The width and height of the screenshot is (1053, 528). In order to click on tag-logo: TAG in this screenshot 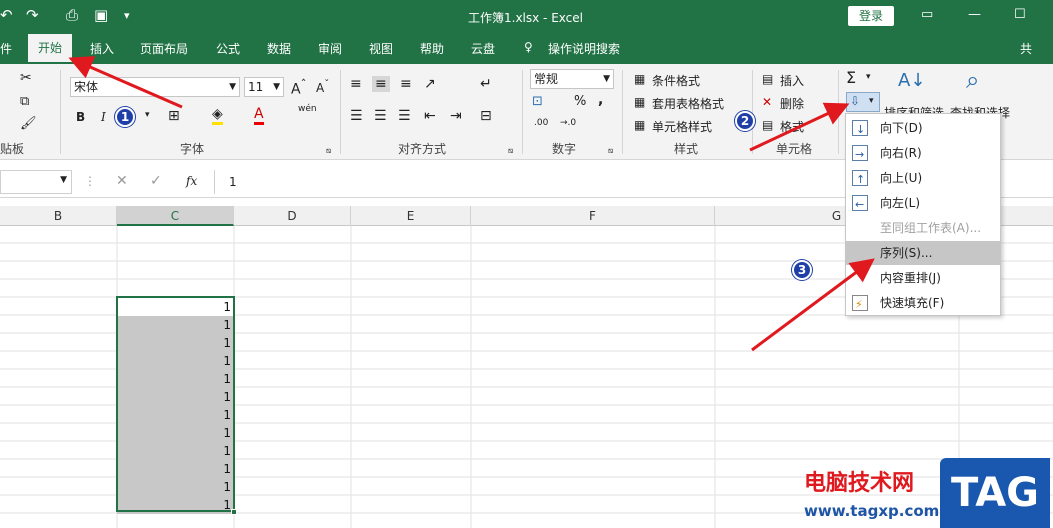, I will do `click(995, 493)`.